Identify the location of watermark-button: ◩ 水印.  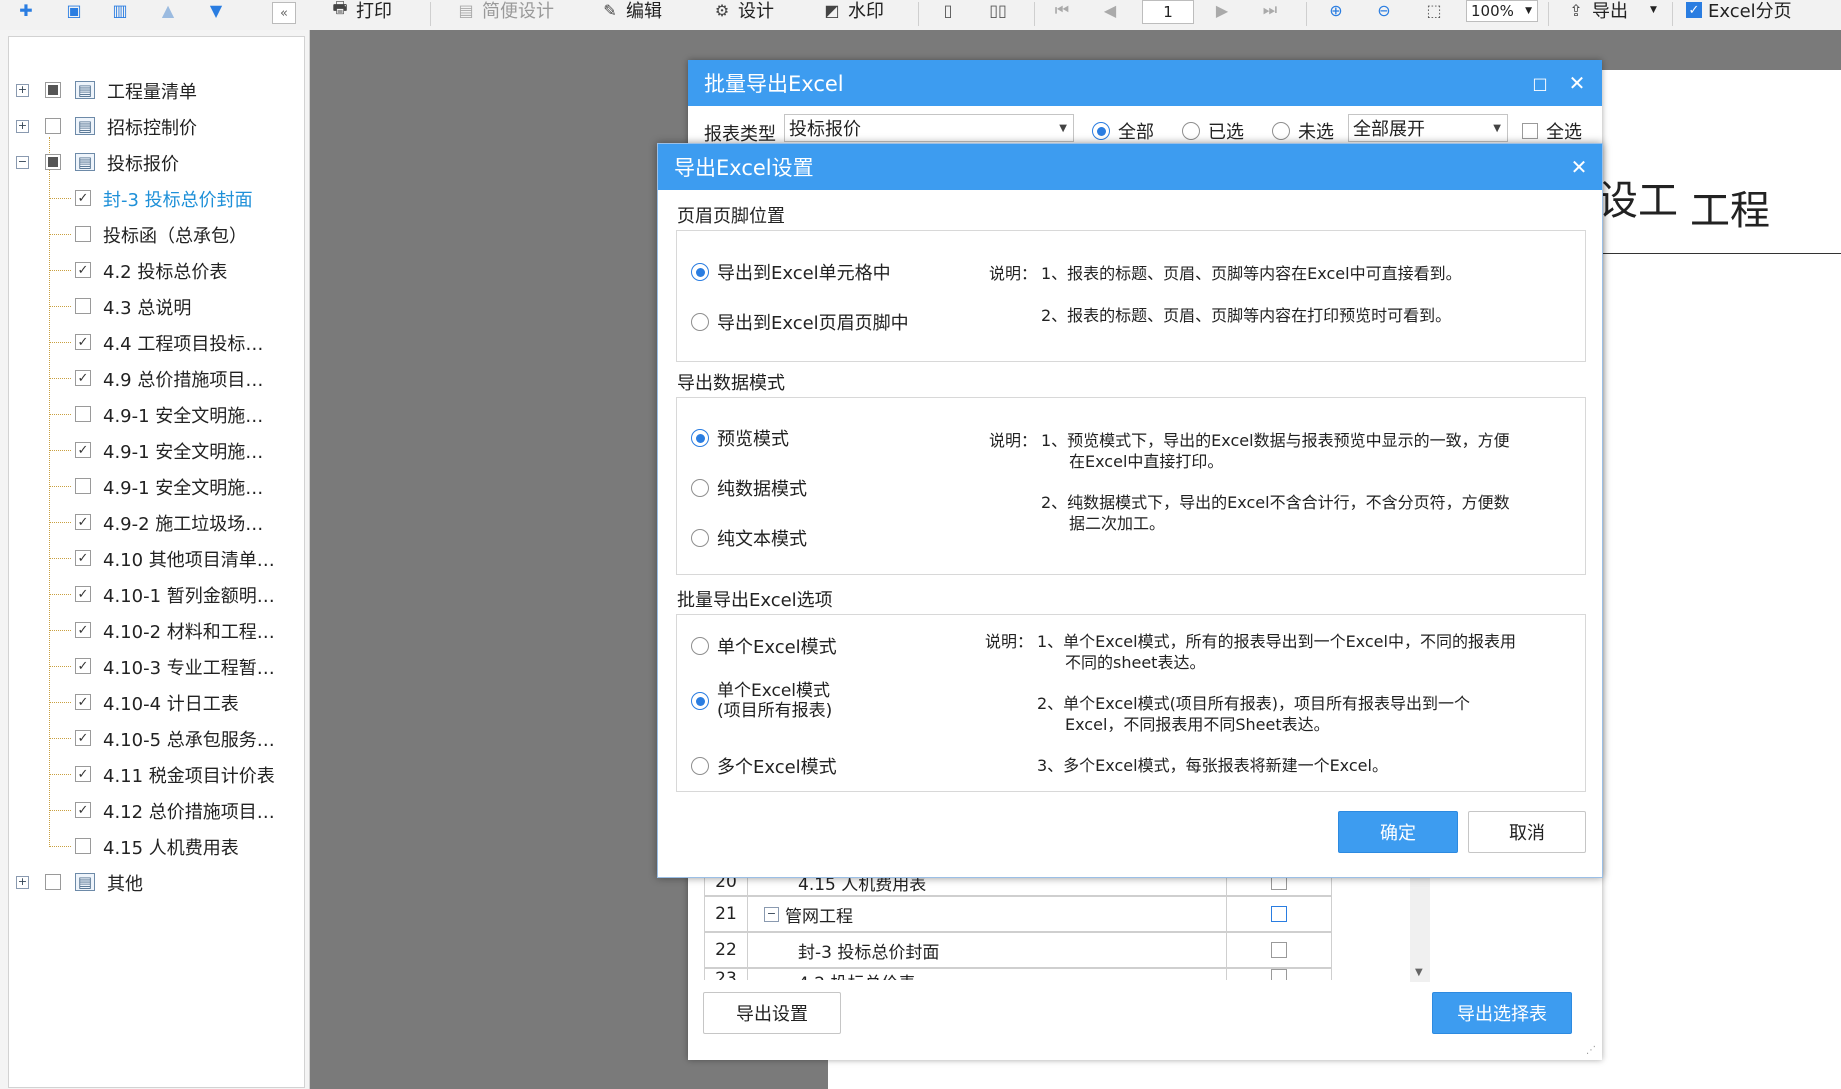
(853, 11).